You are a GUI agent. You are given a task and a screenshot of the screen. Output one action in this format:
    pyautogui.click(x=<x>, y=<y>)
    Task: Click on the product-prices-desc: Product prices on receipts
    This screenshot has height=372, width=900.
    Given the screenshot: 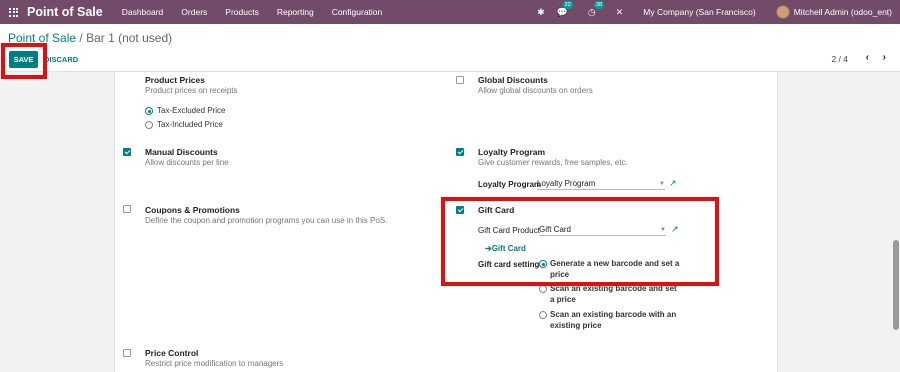 What is the action you would take?
    pyautogui.click(x=191, y=90)
    